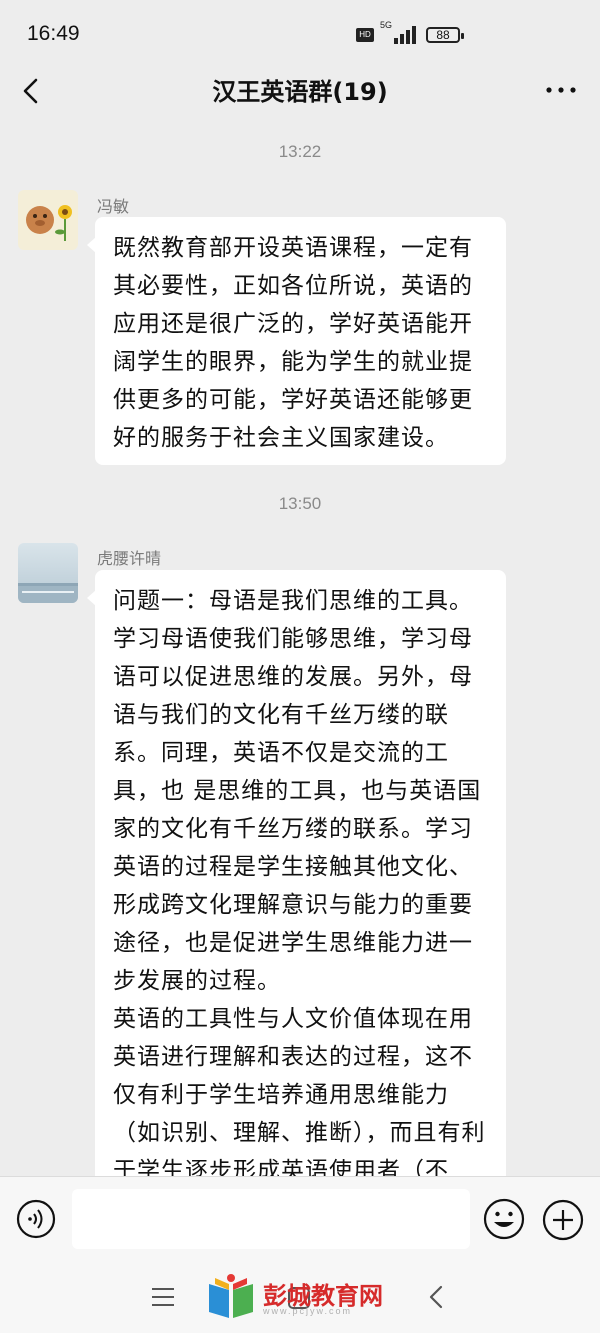 Image resolution: width=600 pixels, height=1333 pixels. I want to click on watermark-url: www.pcjyw.com, so click(308, 1311).